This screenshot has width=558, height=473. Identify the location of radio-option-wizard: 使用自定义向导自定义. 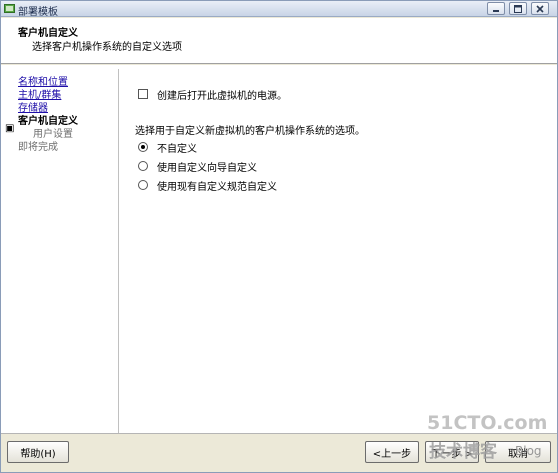
(197, 166).